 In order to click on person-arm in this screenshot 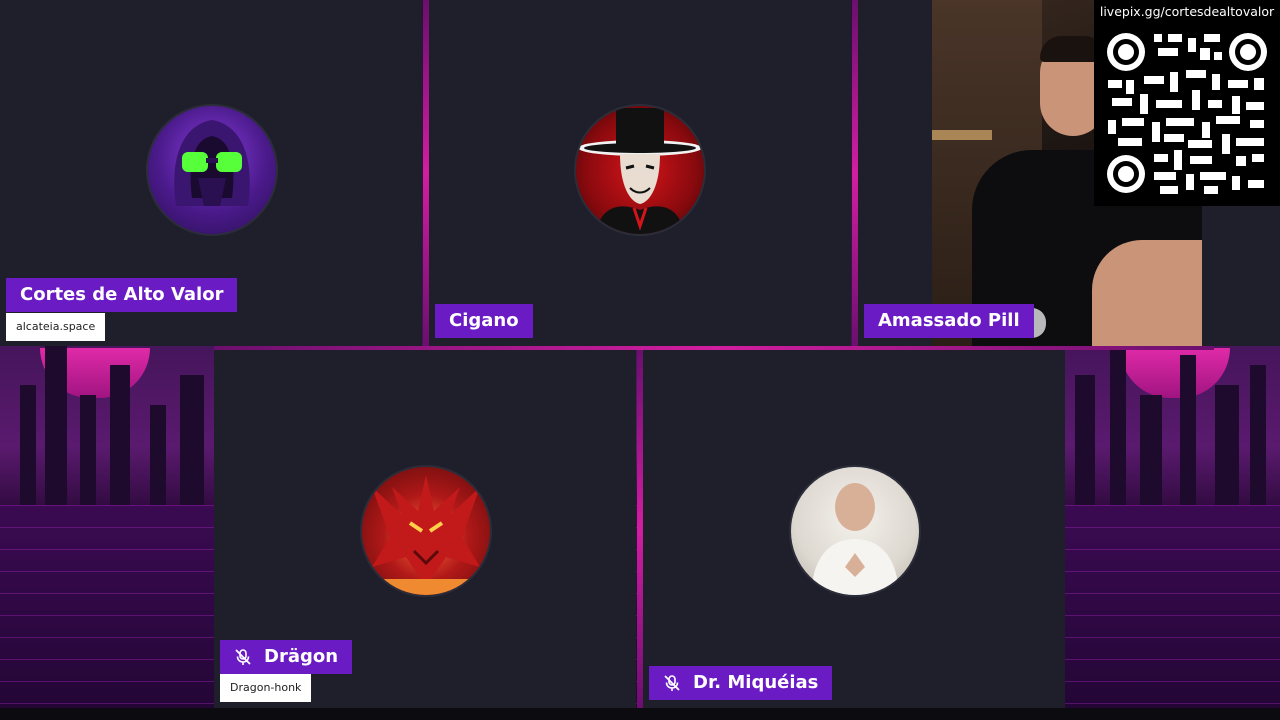, I will do `click(1147, 294)`.